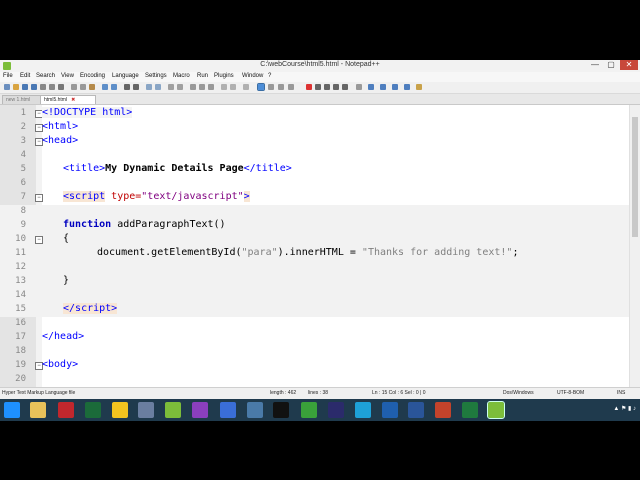  I want to click on sync-v-icon, so click(171, 87).